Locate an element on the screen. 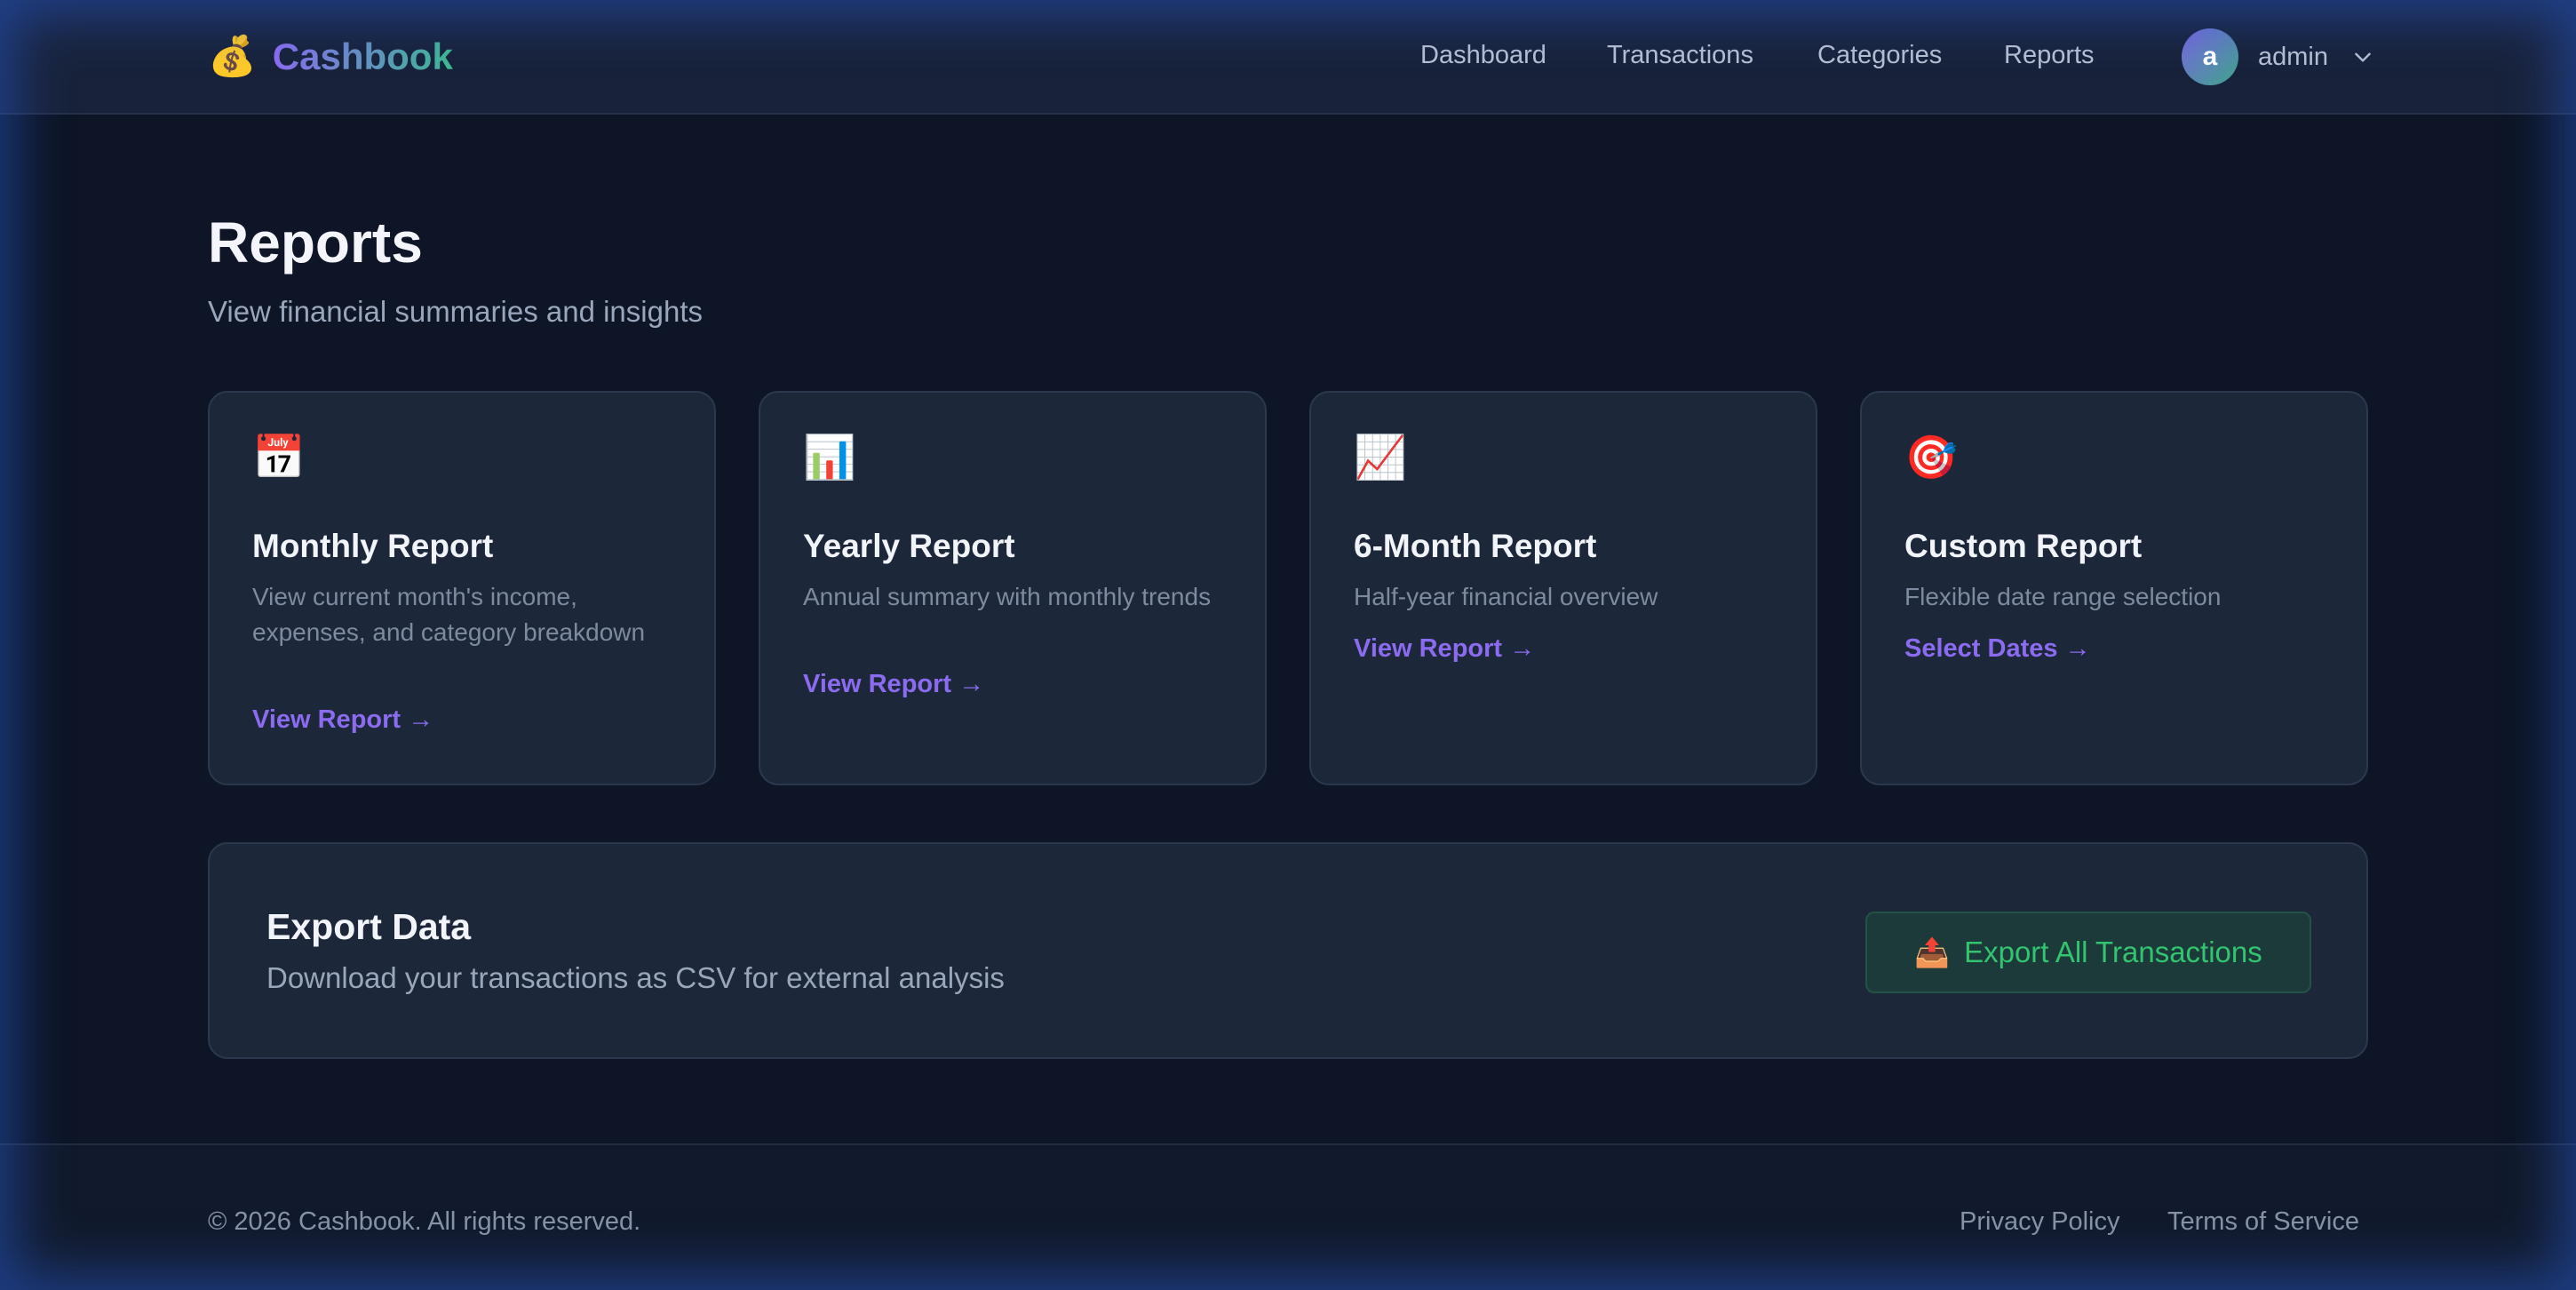 The width and height of the screenshot is (2576, 1290). copyright-text: © 2026 Cashbook. All rights reserved. is located at coordinates (424, 1221).